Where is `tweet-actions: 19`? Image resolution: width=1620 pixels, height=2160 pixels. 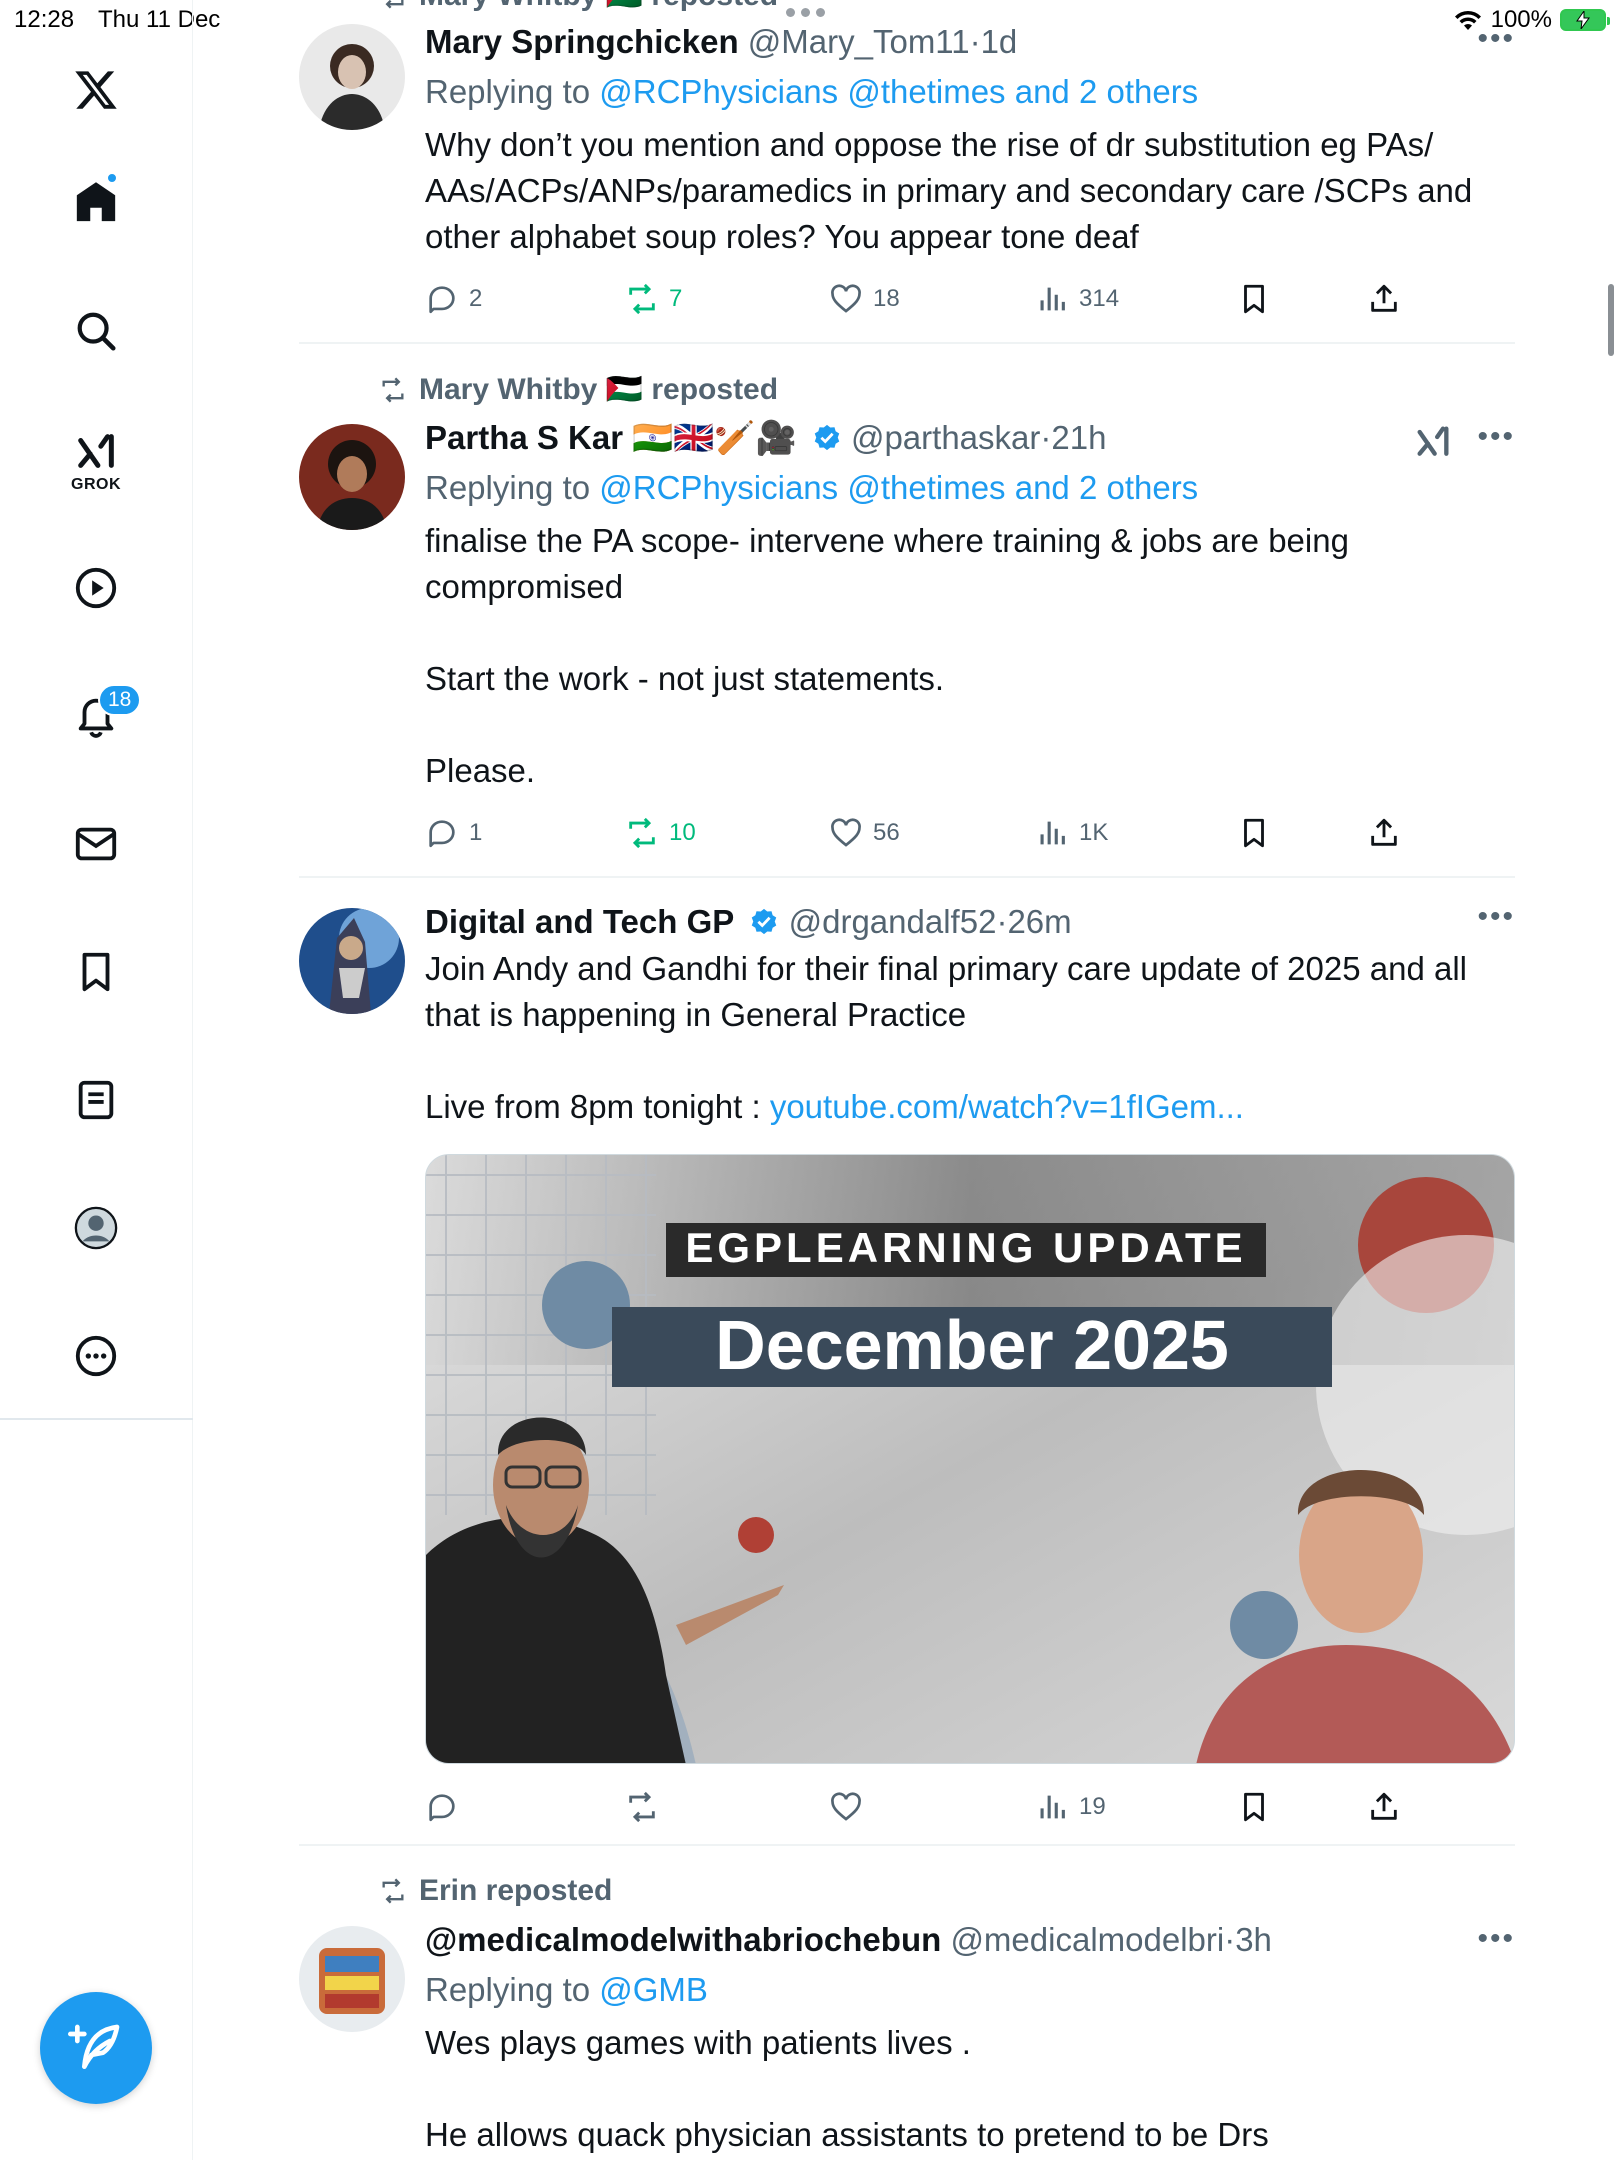
tweet-actions: 19 is located at coordinates (970, 1810).